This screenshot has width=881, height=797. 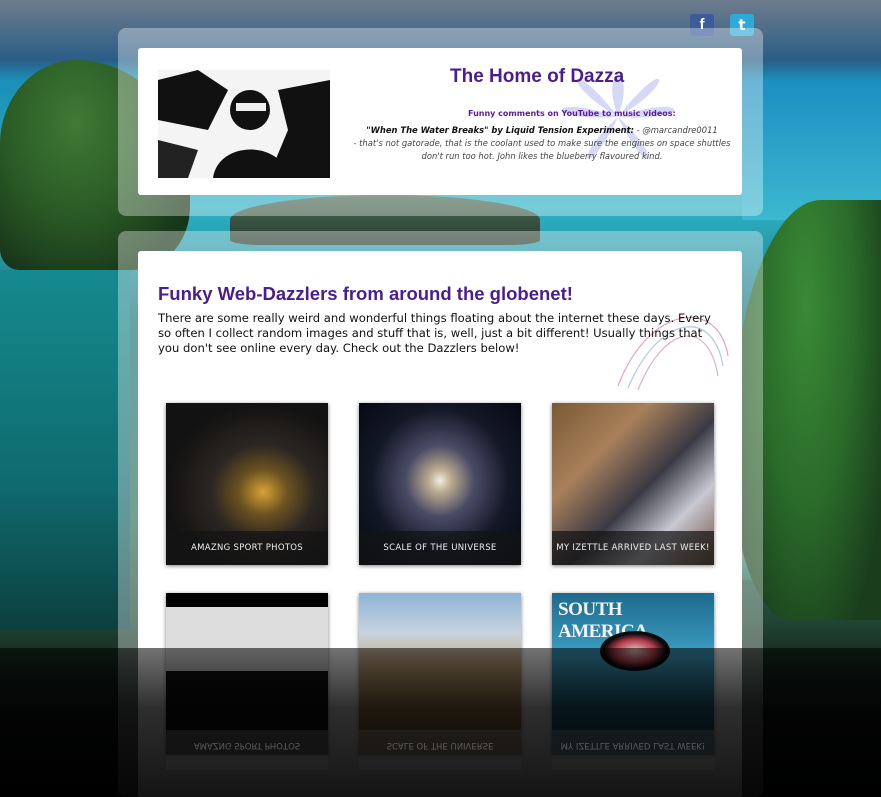 I want to click on reflection-caption: AMAZNG SPORT PHOTOS, so click(x=247, y=745).